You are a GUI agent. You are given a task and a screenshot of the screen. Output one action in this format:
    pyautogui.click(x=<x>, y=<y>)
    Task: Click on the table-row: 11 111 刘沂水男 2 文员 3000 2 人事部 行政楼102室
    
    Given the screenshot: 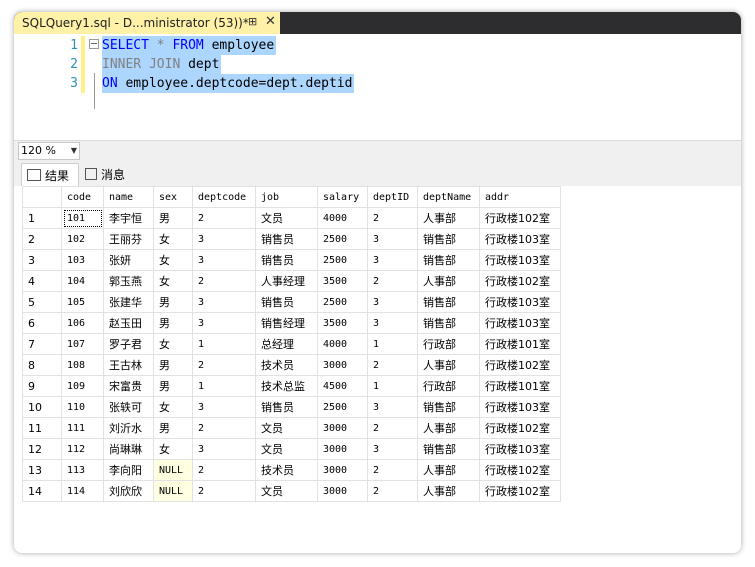 What is the action you would take?
    pyautogui.click(x=291, y=428)
    